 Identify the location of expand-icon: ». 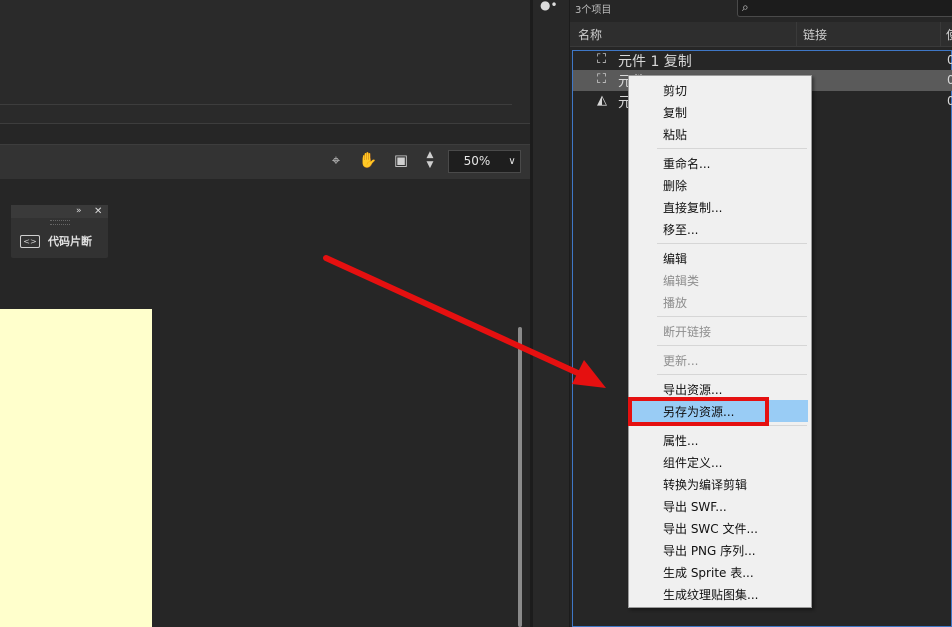
(82, 211).